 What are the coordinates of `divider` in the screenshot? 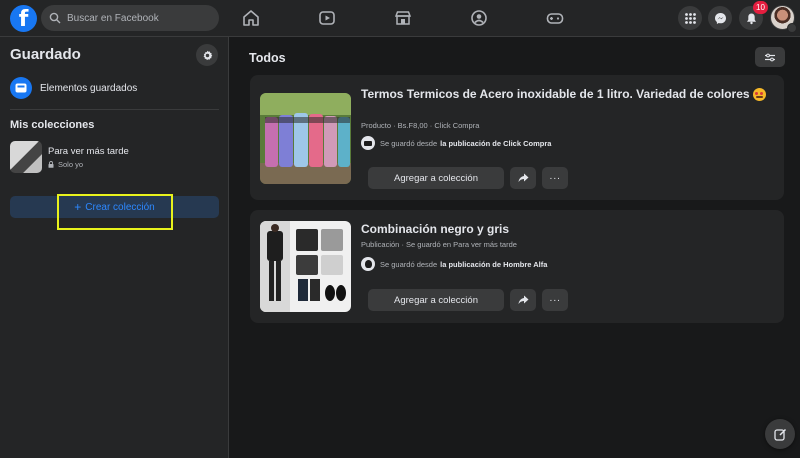 It's located at (114, 109).